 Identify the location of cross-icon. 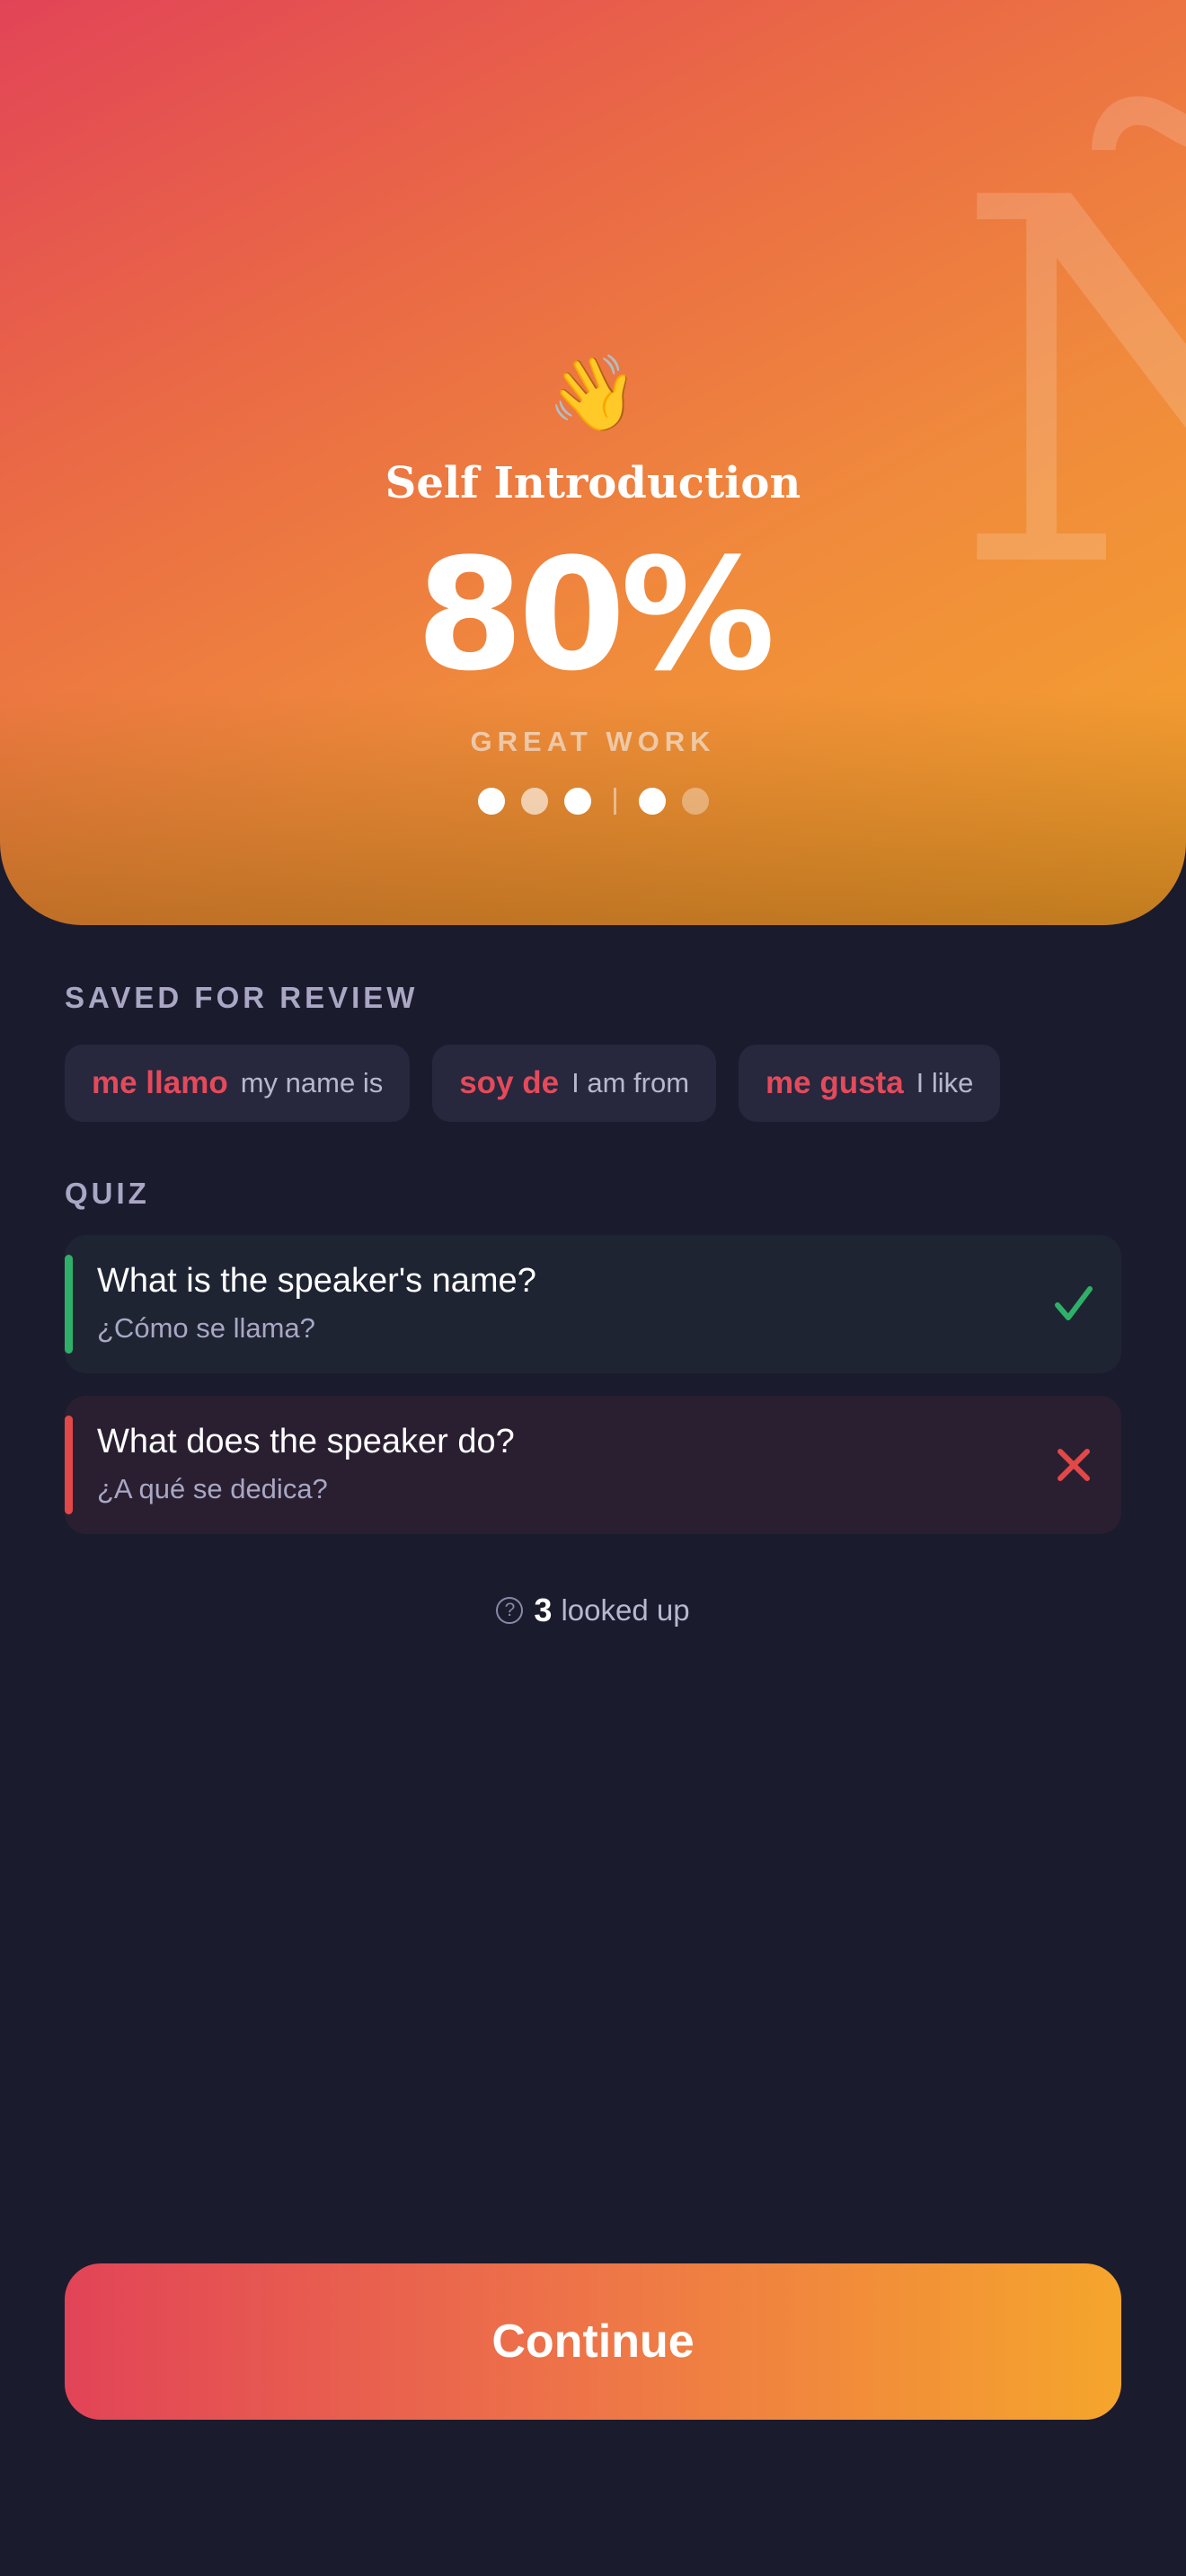
(1074, 1465).